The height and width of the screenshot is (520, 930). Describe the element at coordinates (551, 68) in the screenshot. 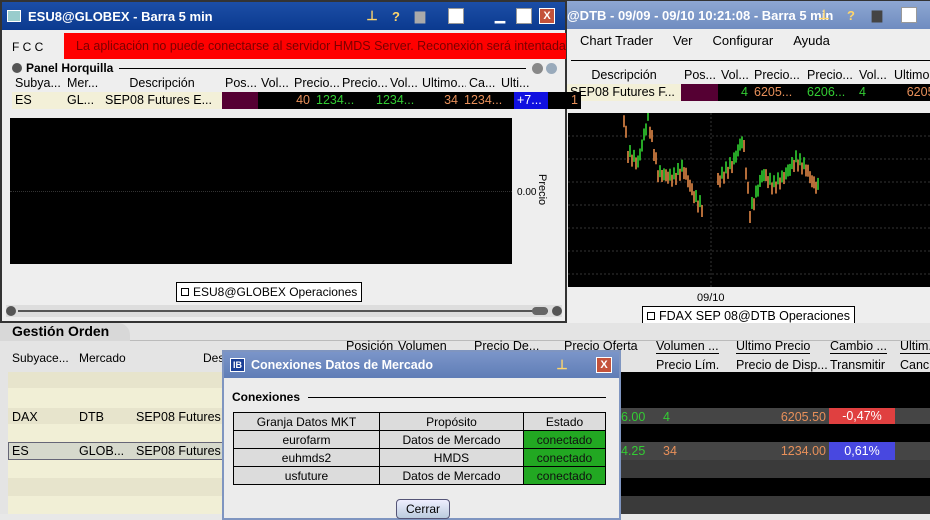

I see `refresh-icon` at that location.